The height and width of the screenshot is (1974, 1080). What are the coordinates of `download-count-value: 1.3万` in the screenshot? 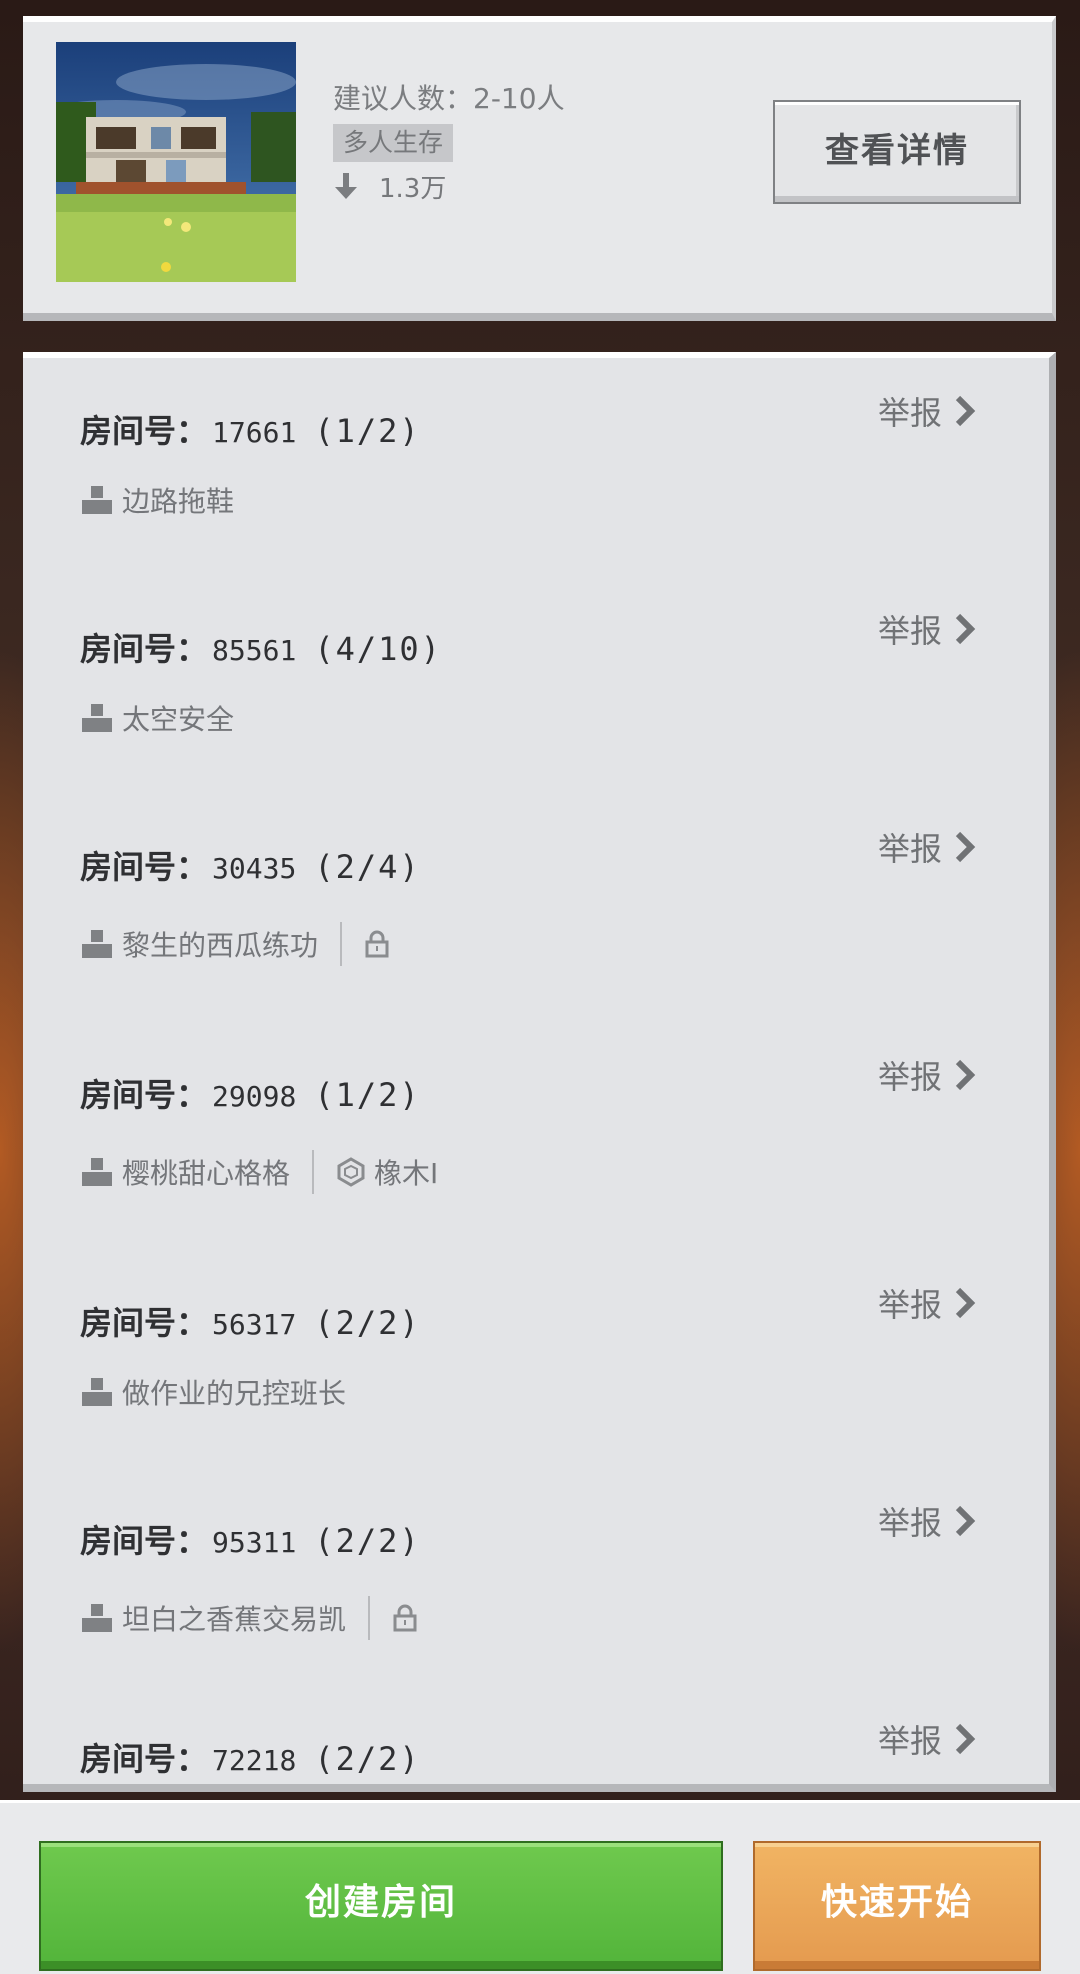 It's located at (413, 189).